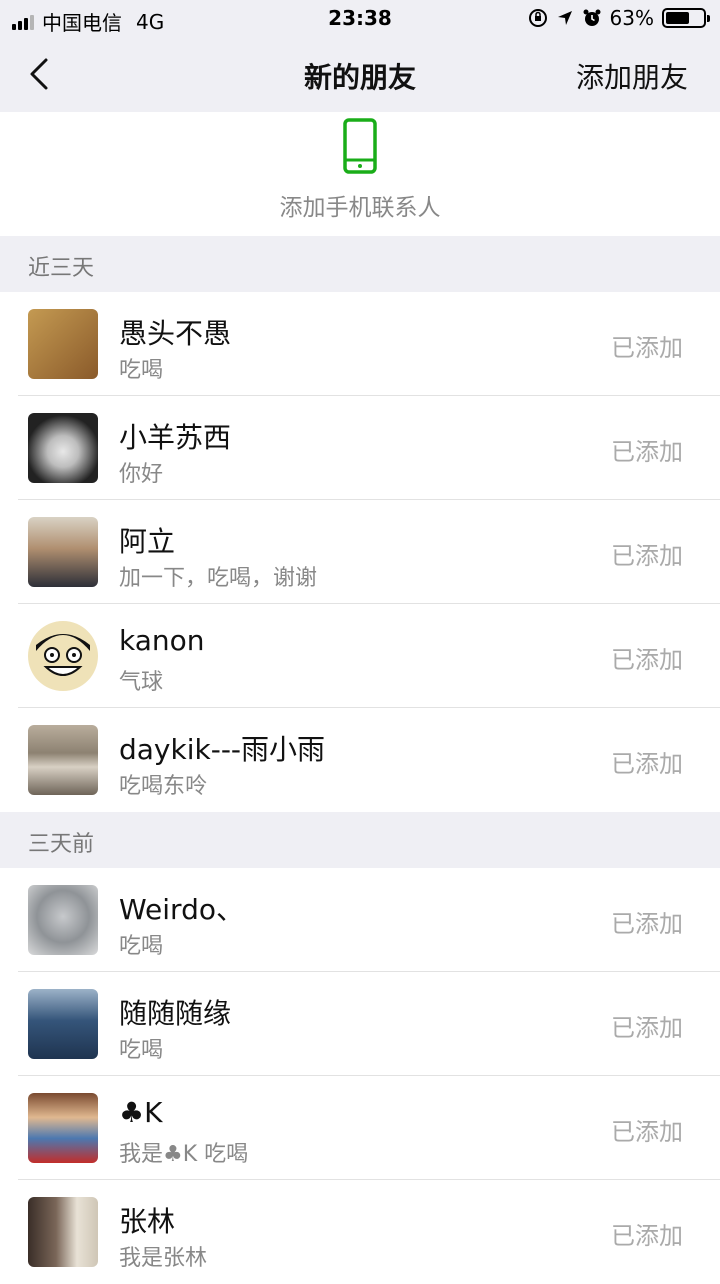  What do you see at coordinates (141, 474) in the screenshot?
I see `friend-message: 你好` at bounding box center [141, 474].